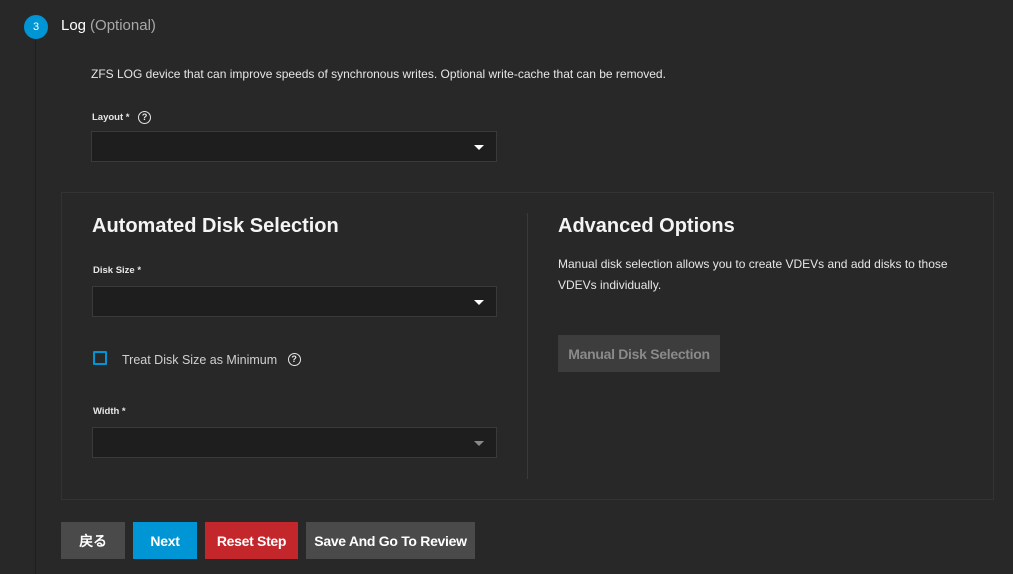 Image resolution: width=1013 pixels, height=574 pixels. Describe the element at coordinates (646, 226) in the screenshot. I see `advanced-options-heading: Advanced Options` at that location.